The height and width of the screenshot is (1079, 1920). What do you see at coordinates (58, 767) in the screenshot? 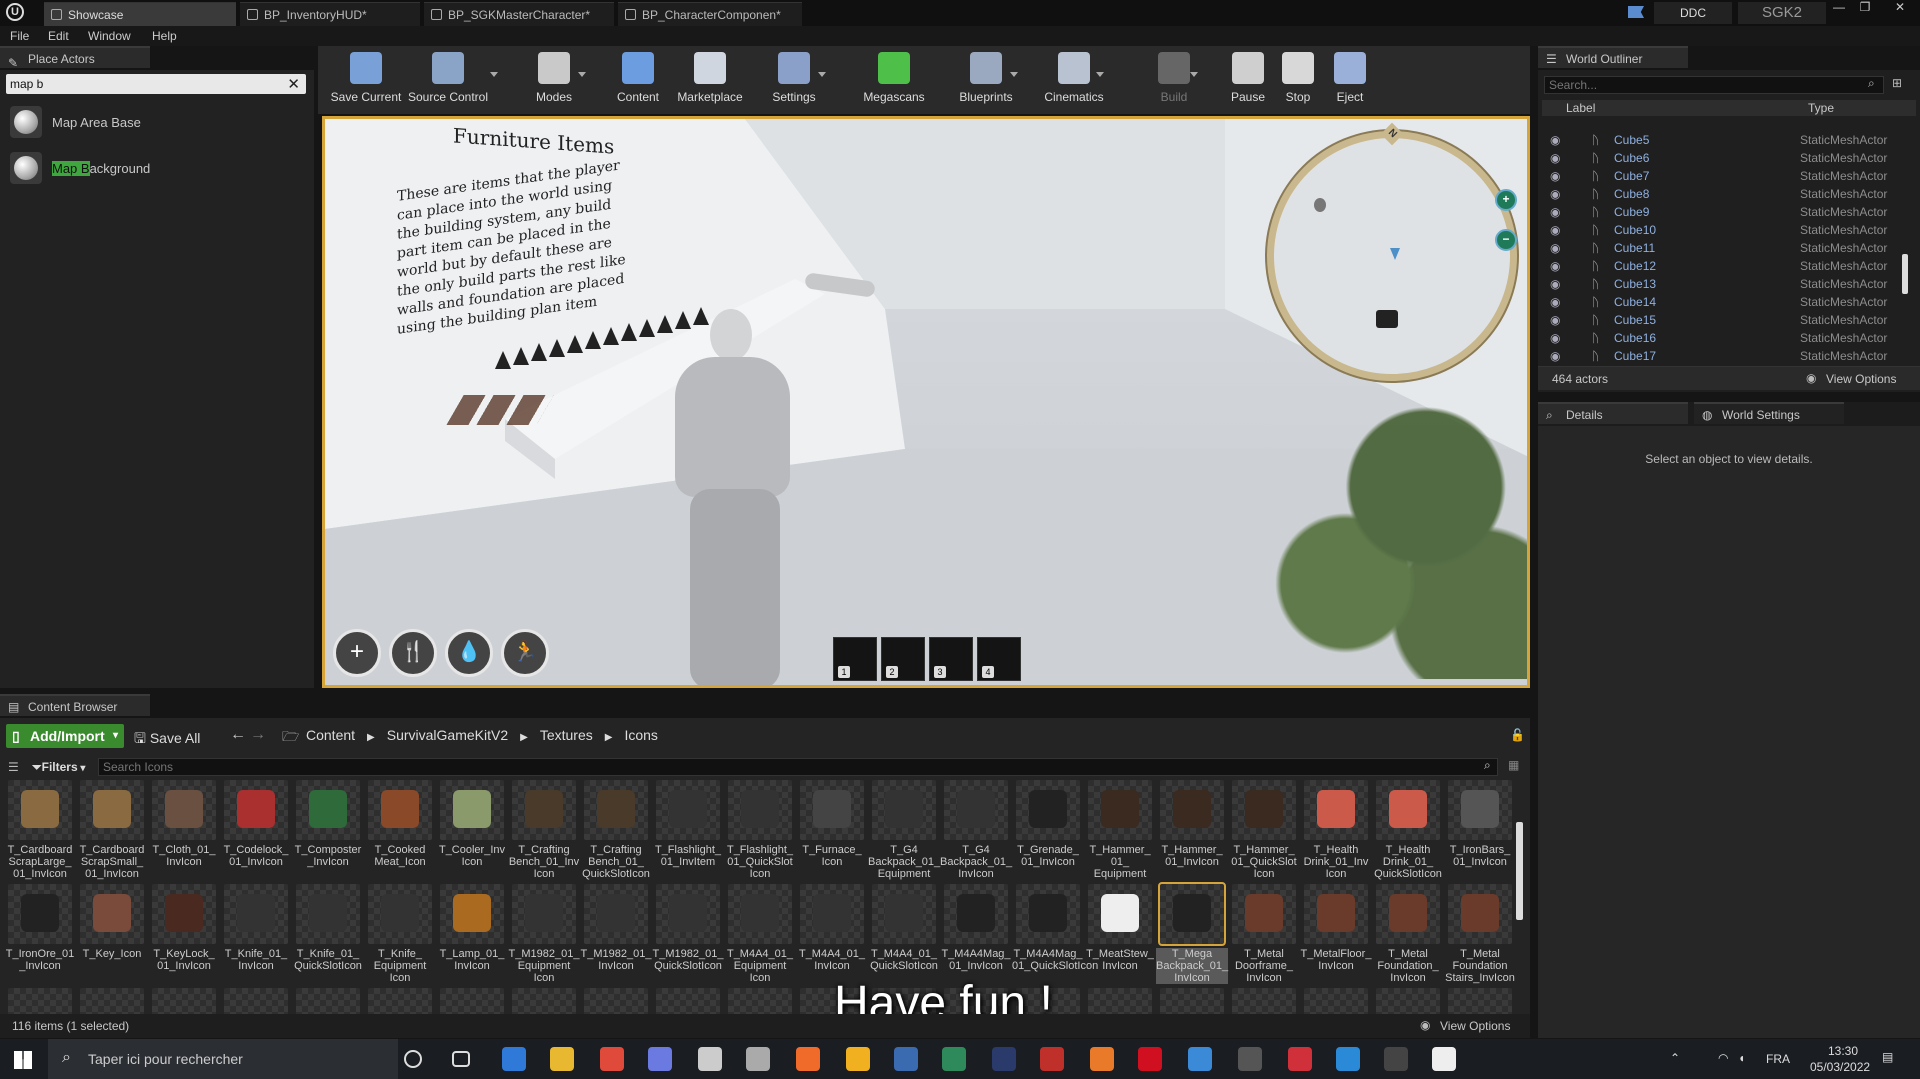
I see `filters-button: ⏷Filters ▾` at bounding box center [58, 767].